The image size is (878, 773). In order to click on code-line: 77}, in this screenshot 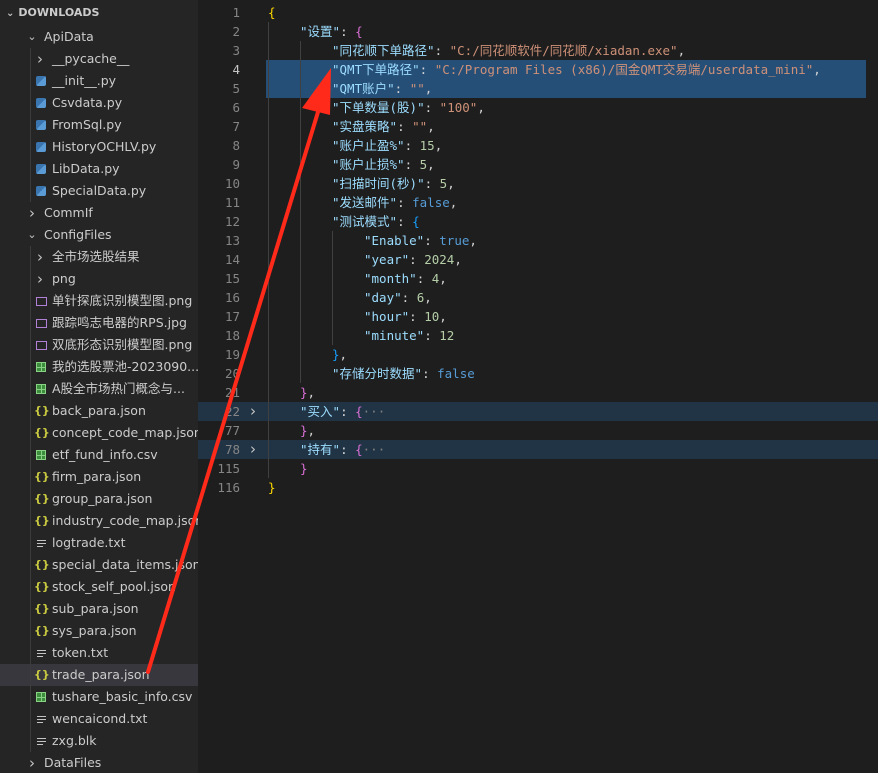, I will do `click(538, 430)`.